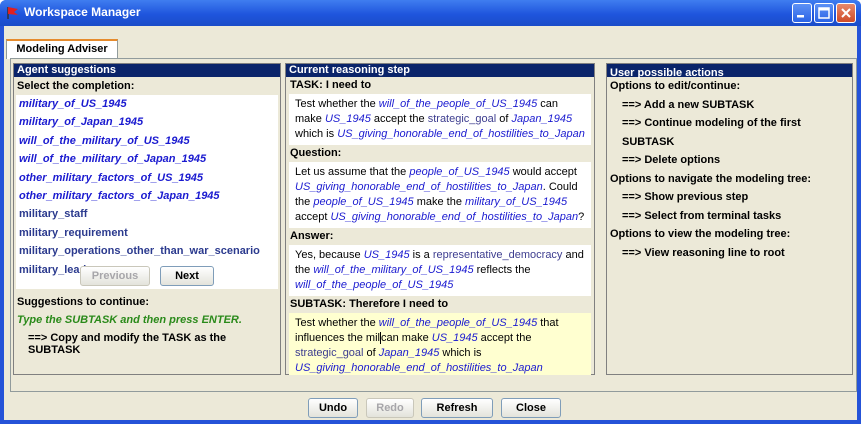 The image size is (861, 424). I want to click on window-title: Workspace Manager, so click(82, 12).